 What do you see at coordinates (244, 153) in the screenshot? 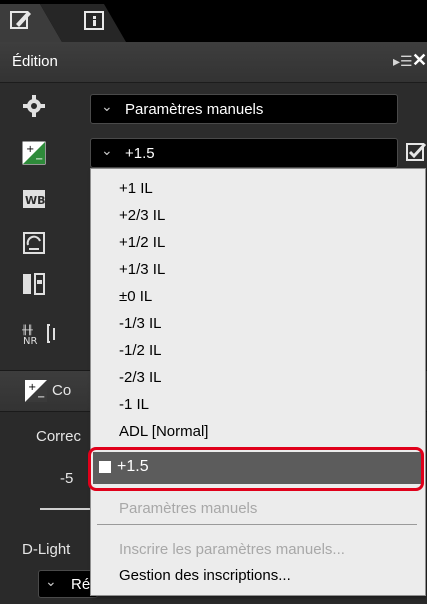
I see `exposure-combo: ⌄ +1.5` at bounding box center [244, 153].